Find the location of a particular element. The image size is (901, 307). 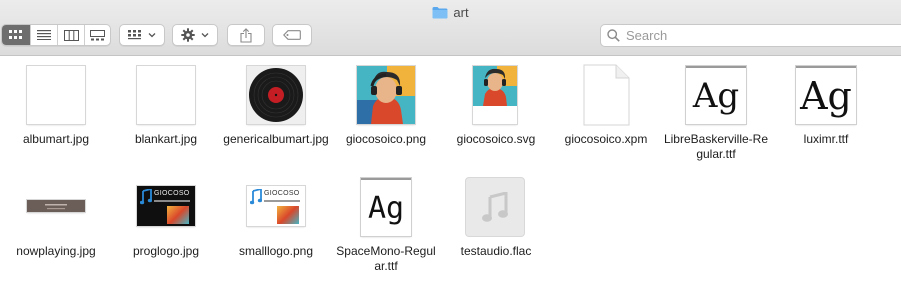

vinyl-record-icon is located at coordinates (276, 95).